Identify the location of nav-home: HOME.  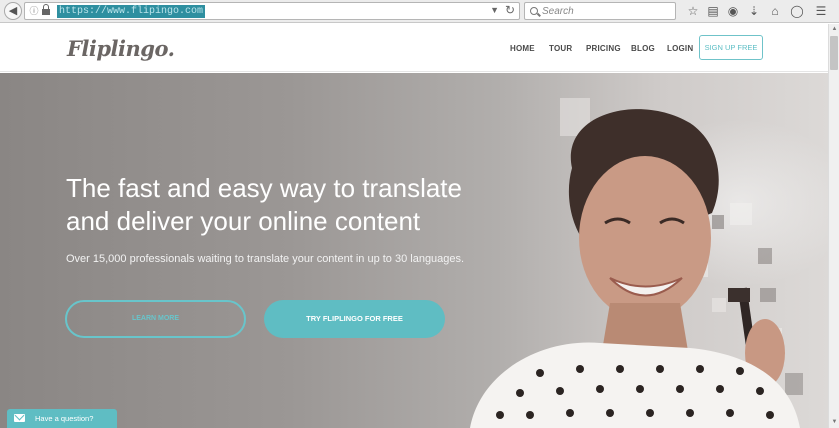
(522, 48).